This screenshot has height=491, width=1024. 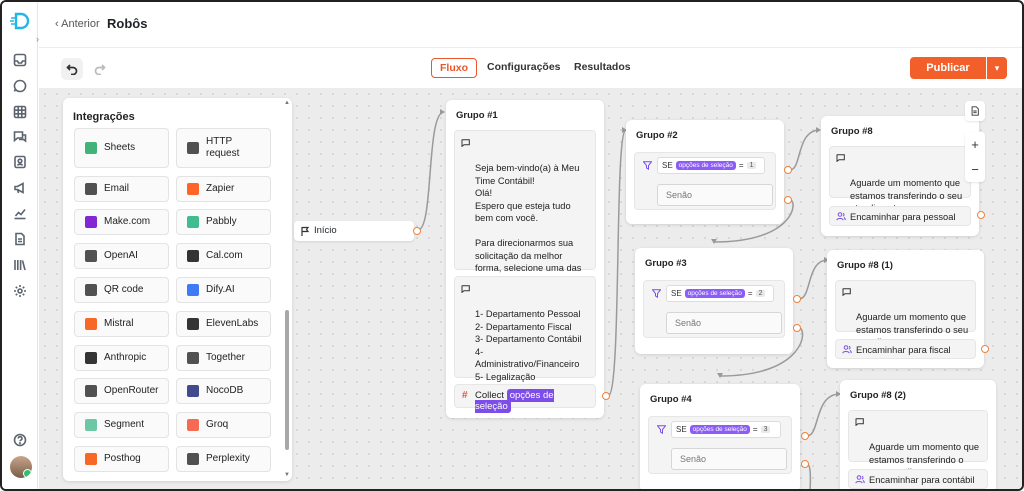 I want to click on integration-openai: OpenAI, so click(x=121, y=256).